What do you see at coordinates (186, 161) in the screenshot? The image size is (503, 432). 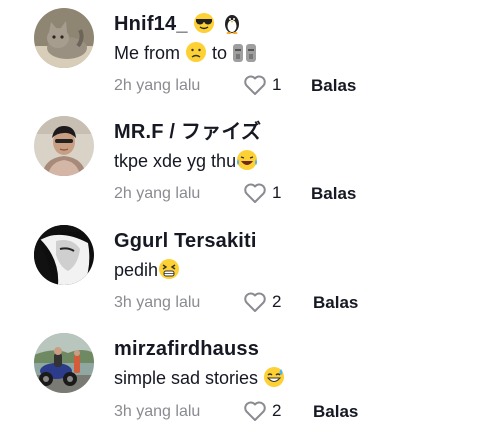 I see `comment-text: tkpe xde yg thu` at bounding box center [186, 161].